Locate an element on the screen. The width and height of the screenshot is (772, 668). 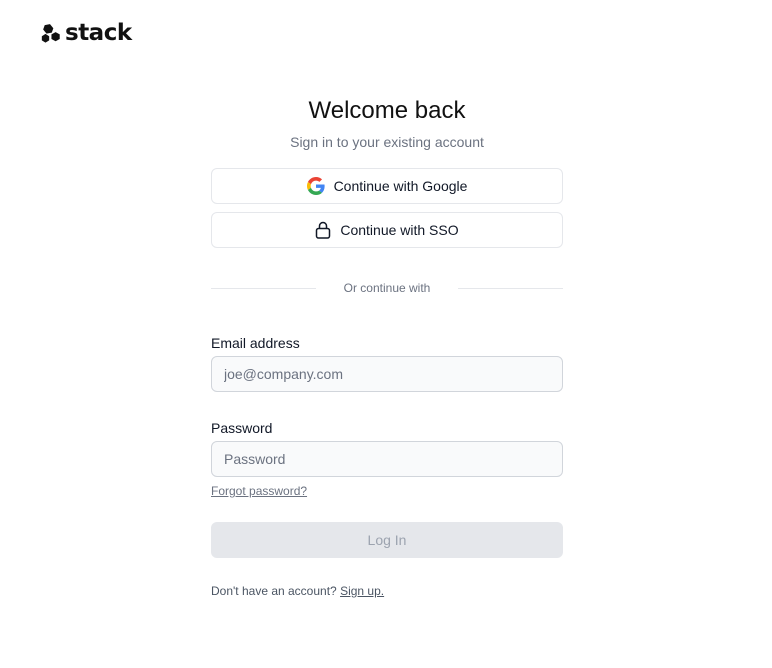
continue-with-sso-button: Continue with SSO is located at coordinates (387, 230).